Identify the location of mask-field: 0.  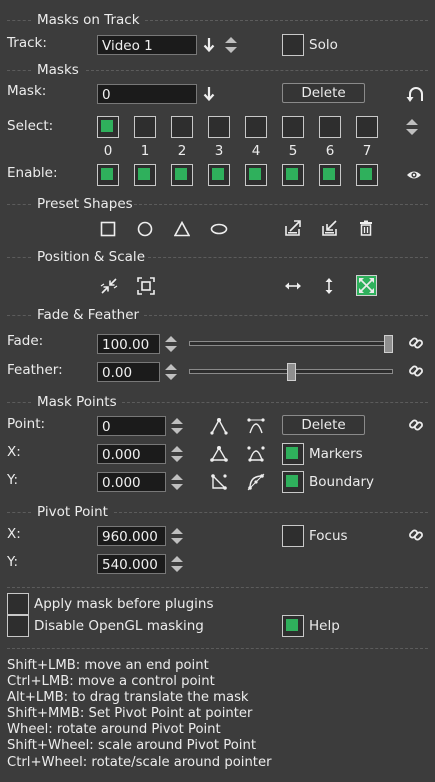
(147, 94).